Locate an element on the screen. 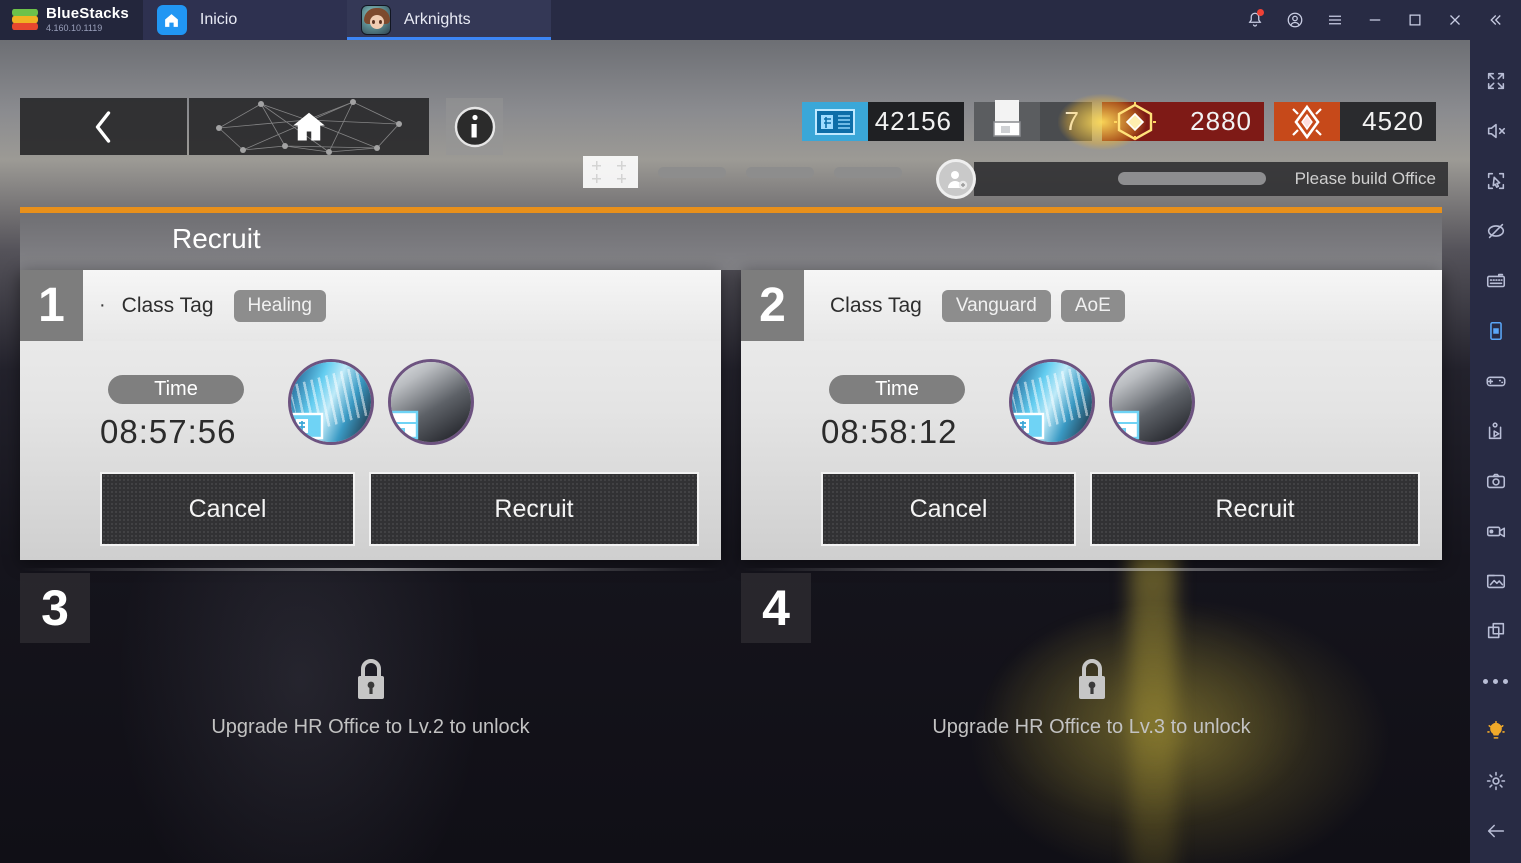 The image size is (1521, 863). collapse-sidebar-button is located at coordinates (1495, 20).